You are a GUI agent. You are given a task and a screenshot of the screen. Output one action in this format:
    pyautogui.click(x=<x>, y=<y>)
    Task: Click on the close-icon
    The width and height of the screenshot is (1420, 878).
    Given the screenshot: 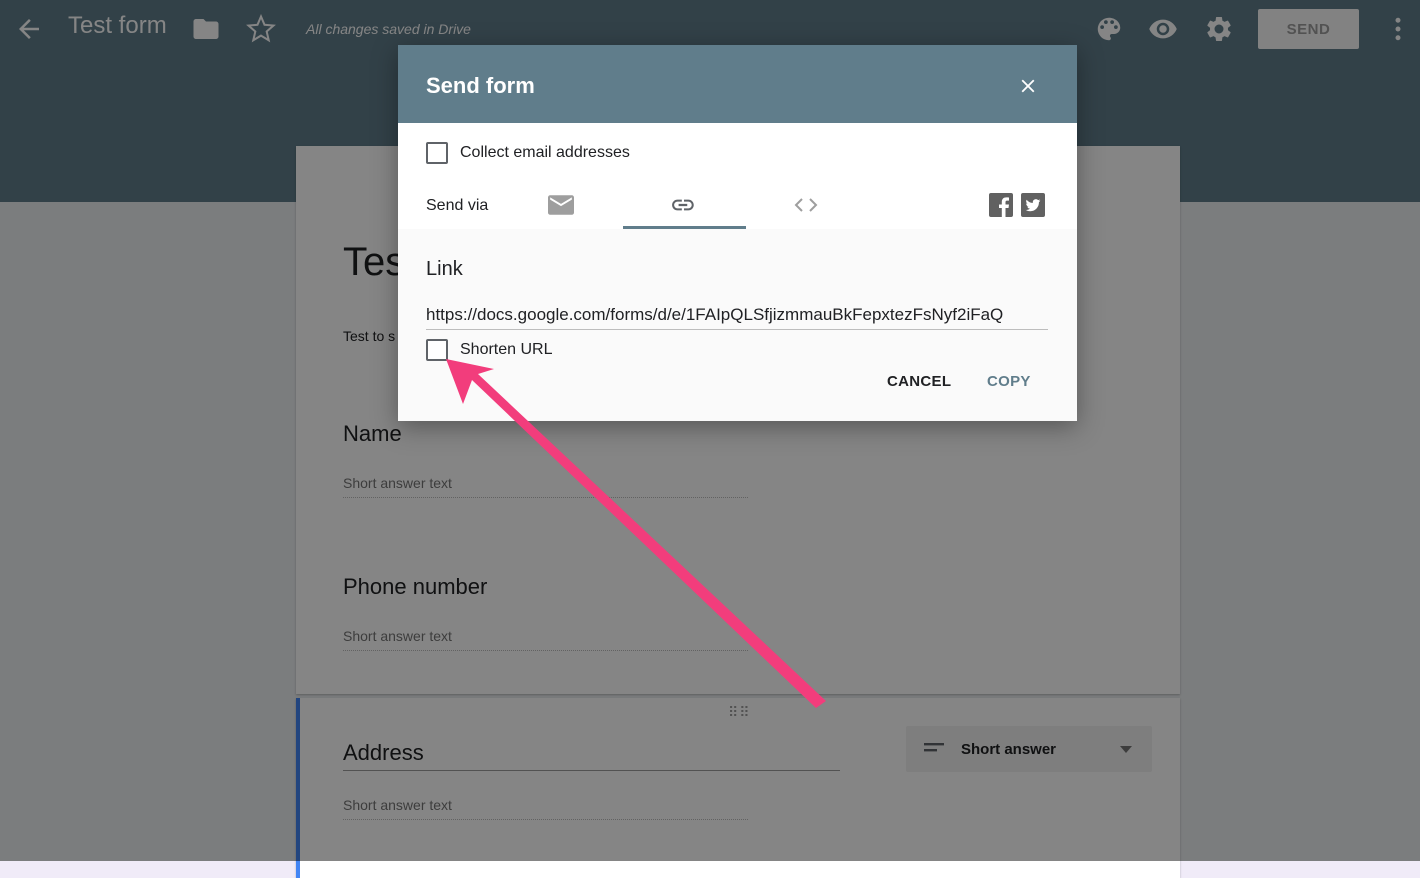 What is the action you would take?
    pyautogui.click(x=1028, y=86)
    